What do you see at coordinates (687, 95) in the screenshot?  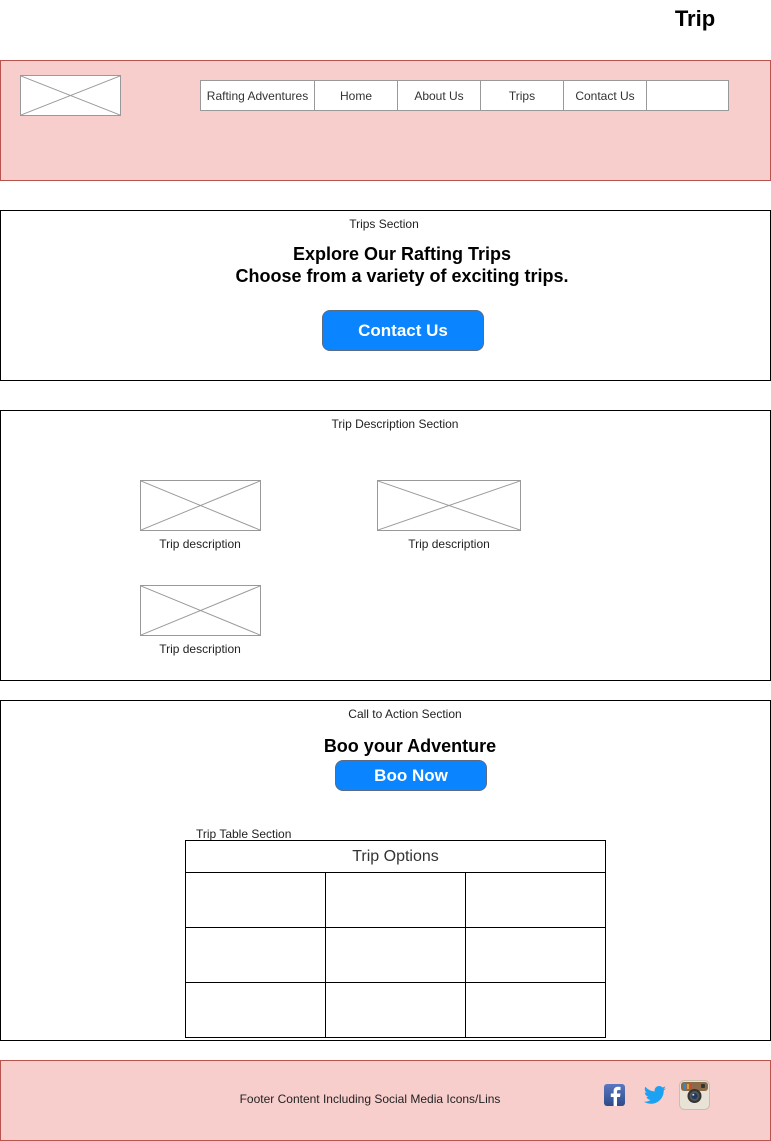 I see `nav-item-empty` at bounding box center [687, 95].